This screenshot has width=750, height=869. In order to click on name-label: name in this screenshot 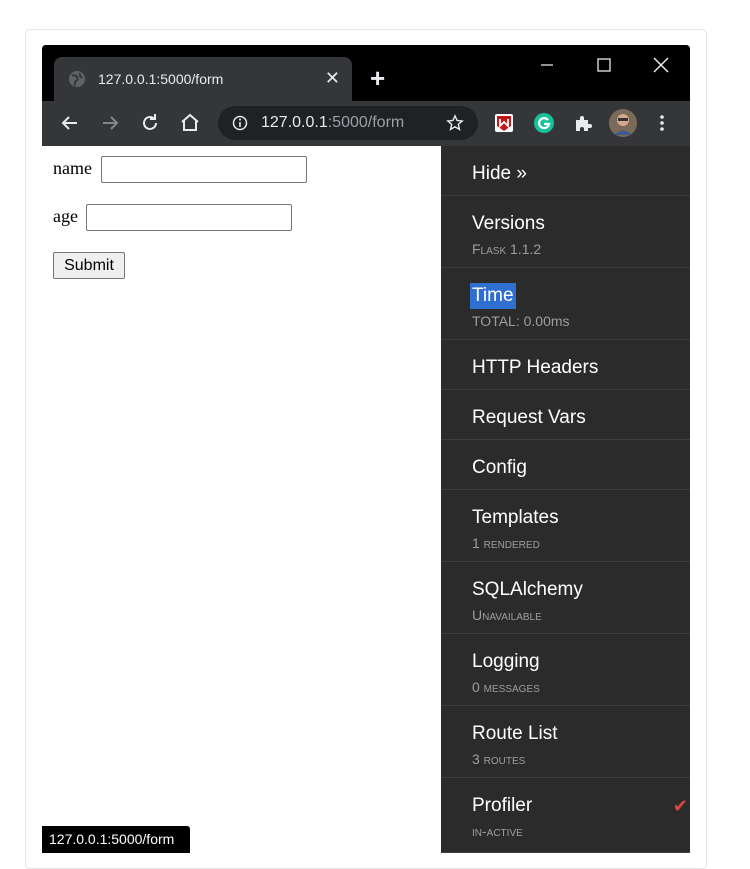, I will do `click(72, 168)`.